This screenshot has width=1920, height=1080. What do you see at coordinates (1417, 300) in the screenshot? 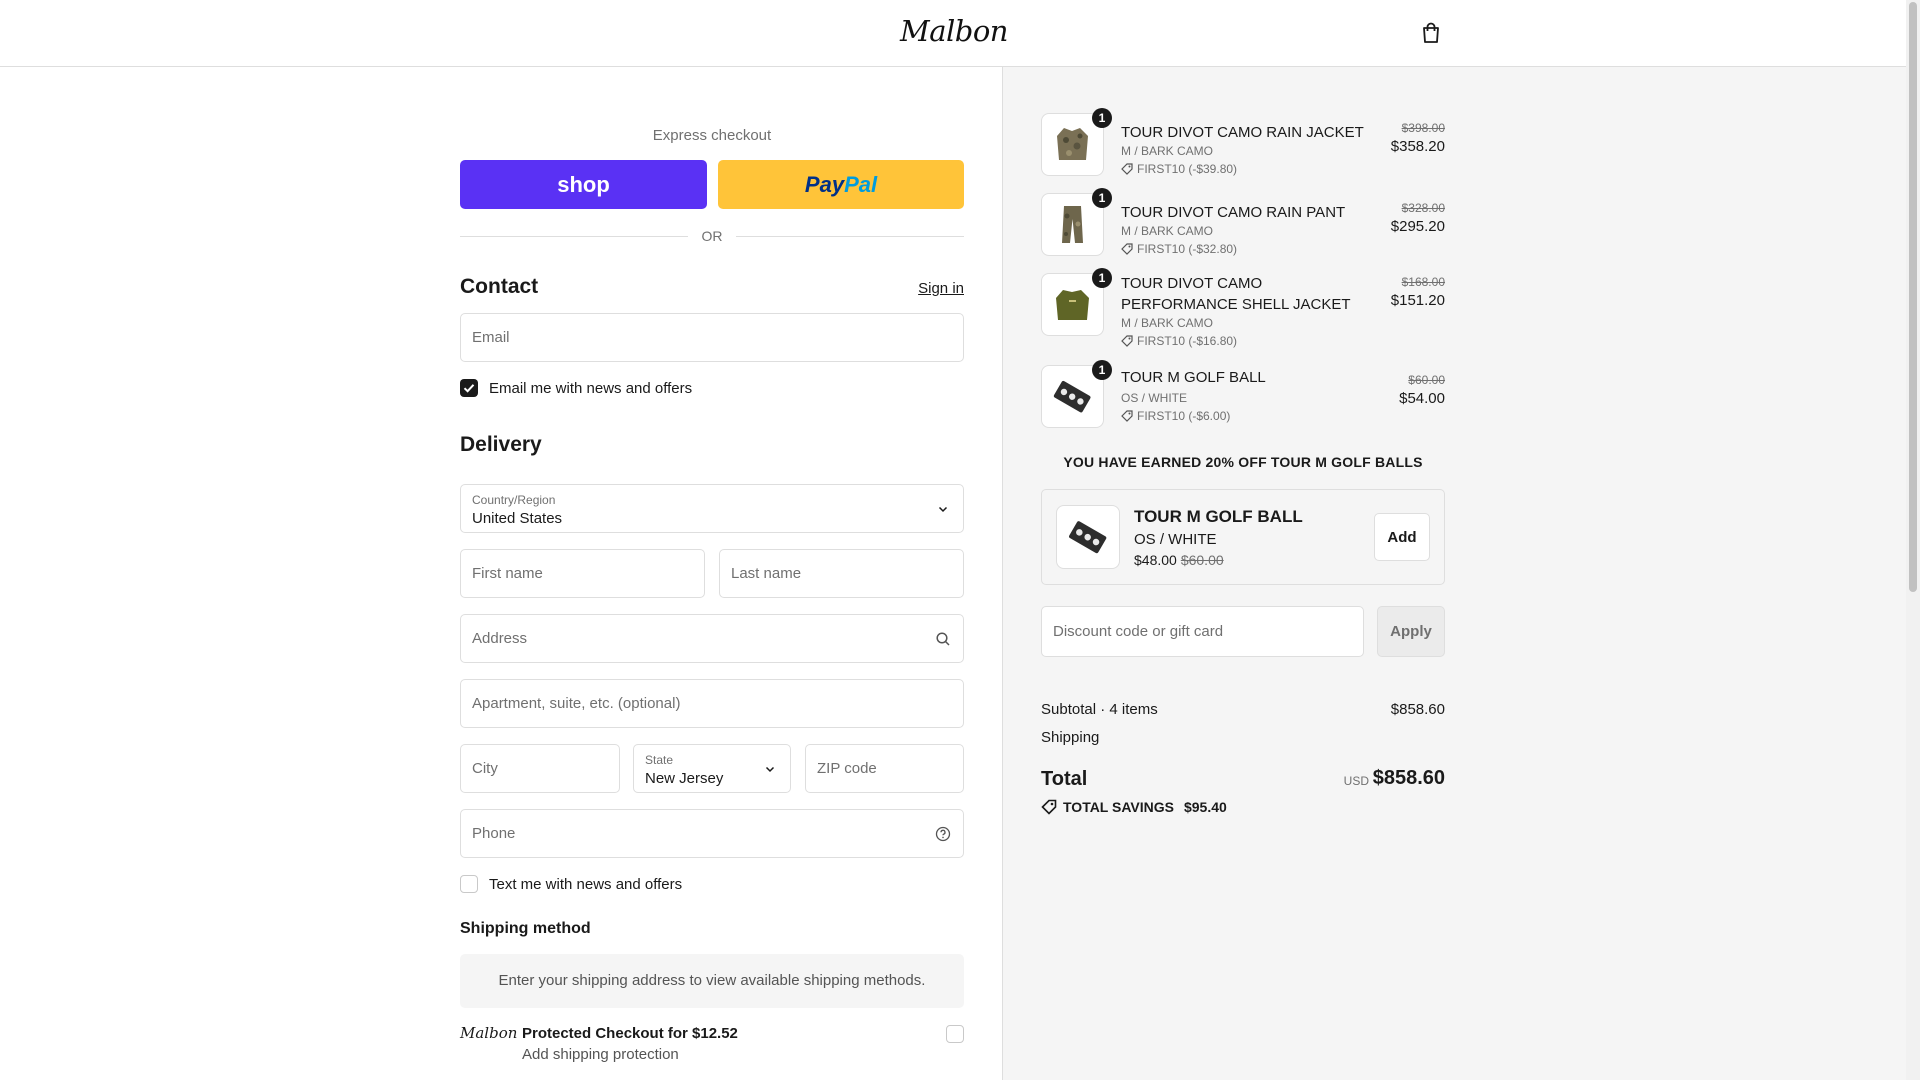
I see `item-price: $151.20` at bounding box center [1417, 300].